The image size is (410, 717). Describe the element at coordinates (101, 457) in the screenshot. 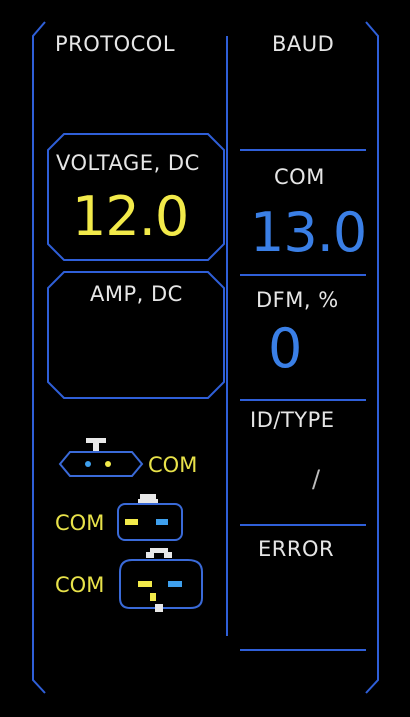

I see `connector-1-icon` at that location.